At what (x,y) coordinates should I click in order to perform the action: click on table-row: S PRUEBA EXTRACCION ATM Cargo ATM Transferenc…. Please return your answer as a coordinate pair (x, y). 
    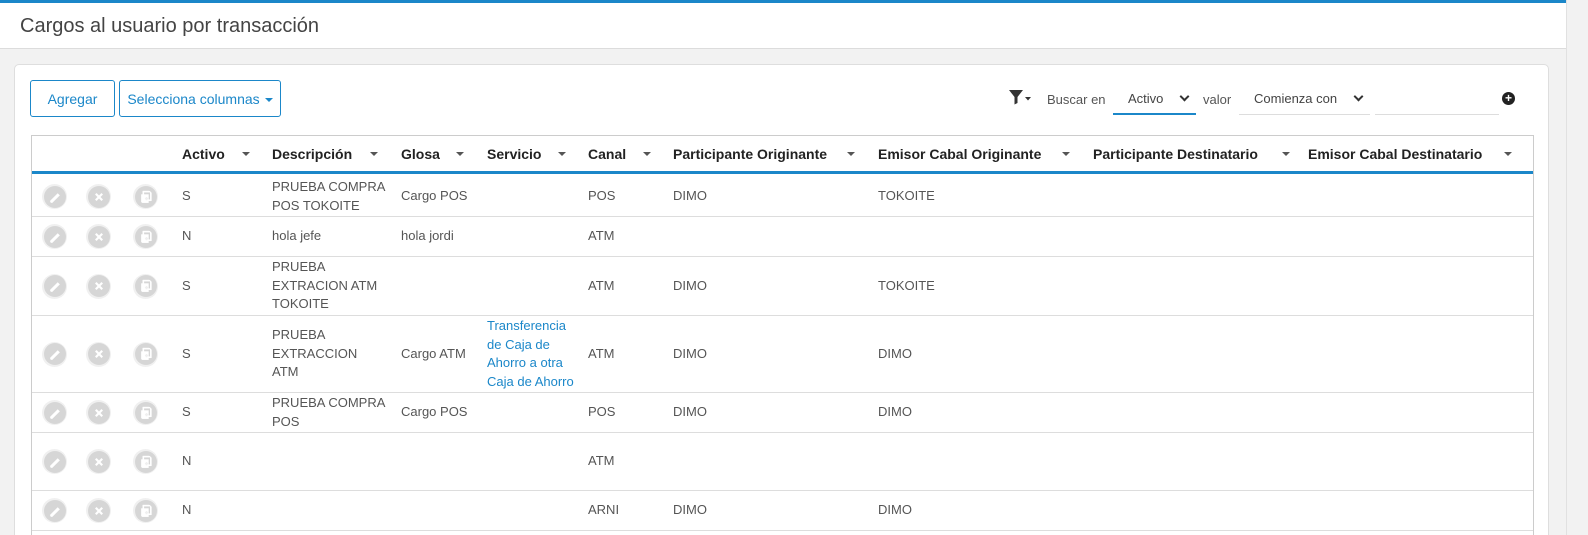
    Looking at the image, I should click on (782, 354).